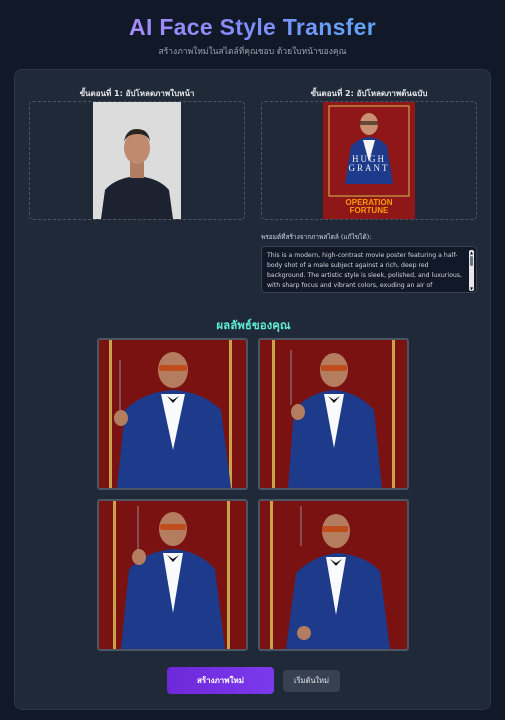  What do you see at coordinates (316, 237) in the screenshot?
I see `prompt-label: พรอมต์ที่สร้างจากภาพสไตล์ (แก้ไขได้):` at bounding box center [316, 237].